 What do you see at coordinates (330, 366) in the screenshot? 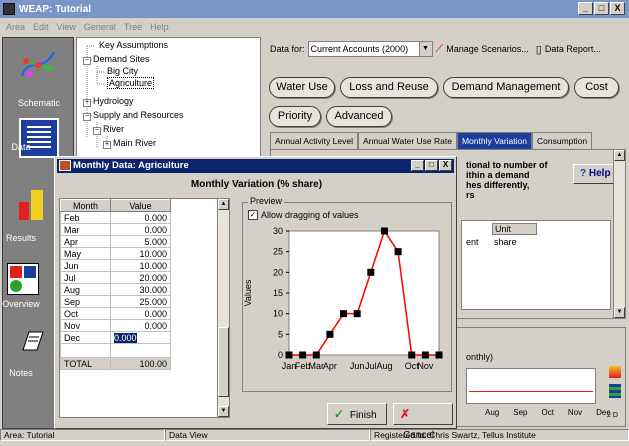
I see `x-tick-label: Apr` at bounding box center [330, 366].